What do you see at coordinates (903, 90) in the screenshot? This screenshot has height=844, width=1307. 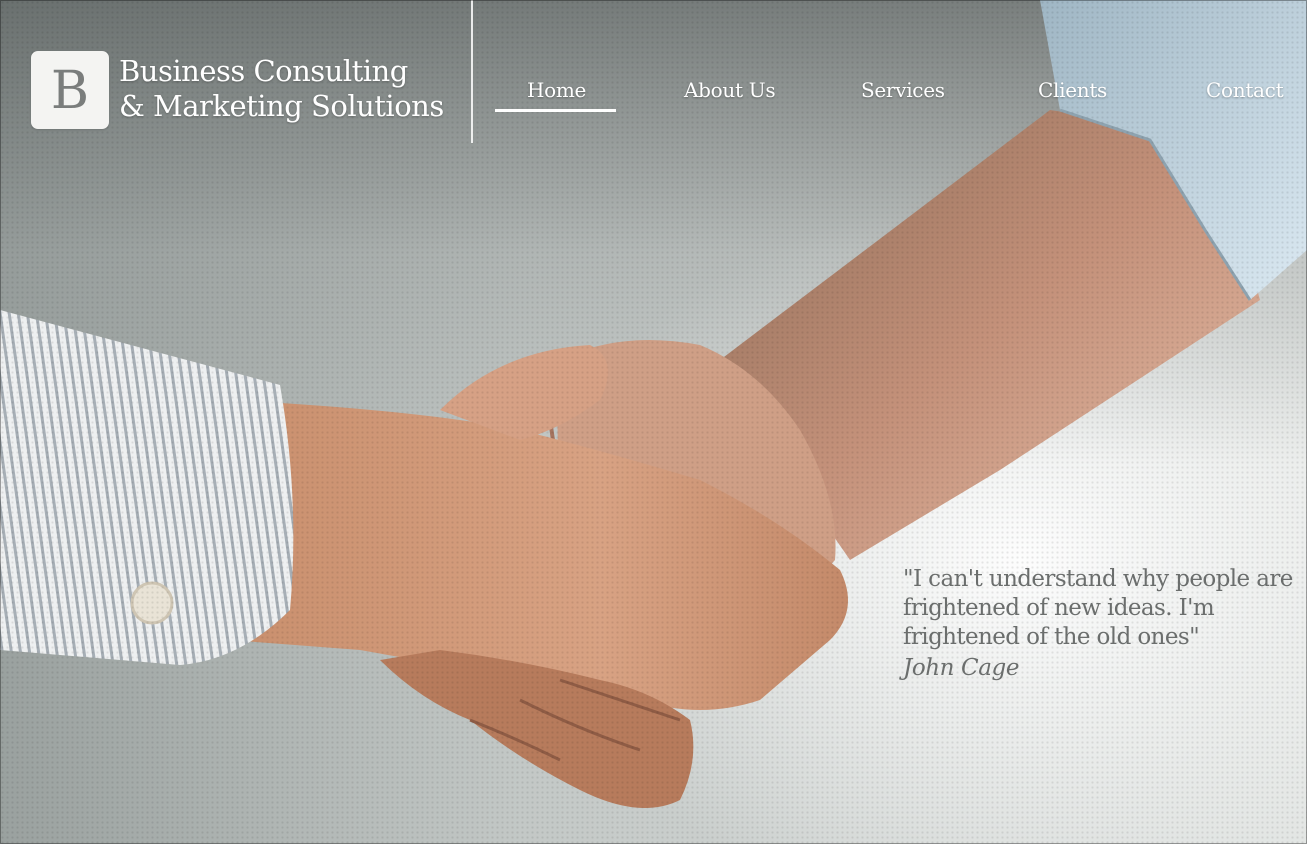 I see `nav-services: Services` at bounding box center [903, 90].